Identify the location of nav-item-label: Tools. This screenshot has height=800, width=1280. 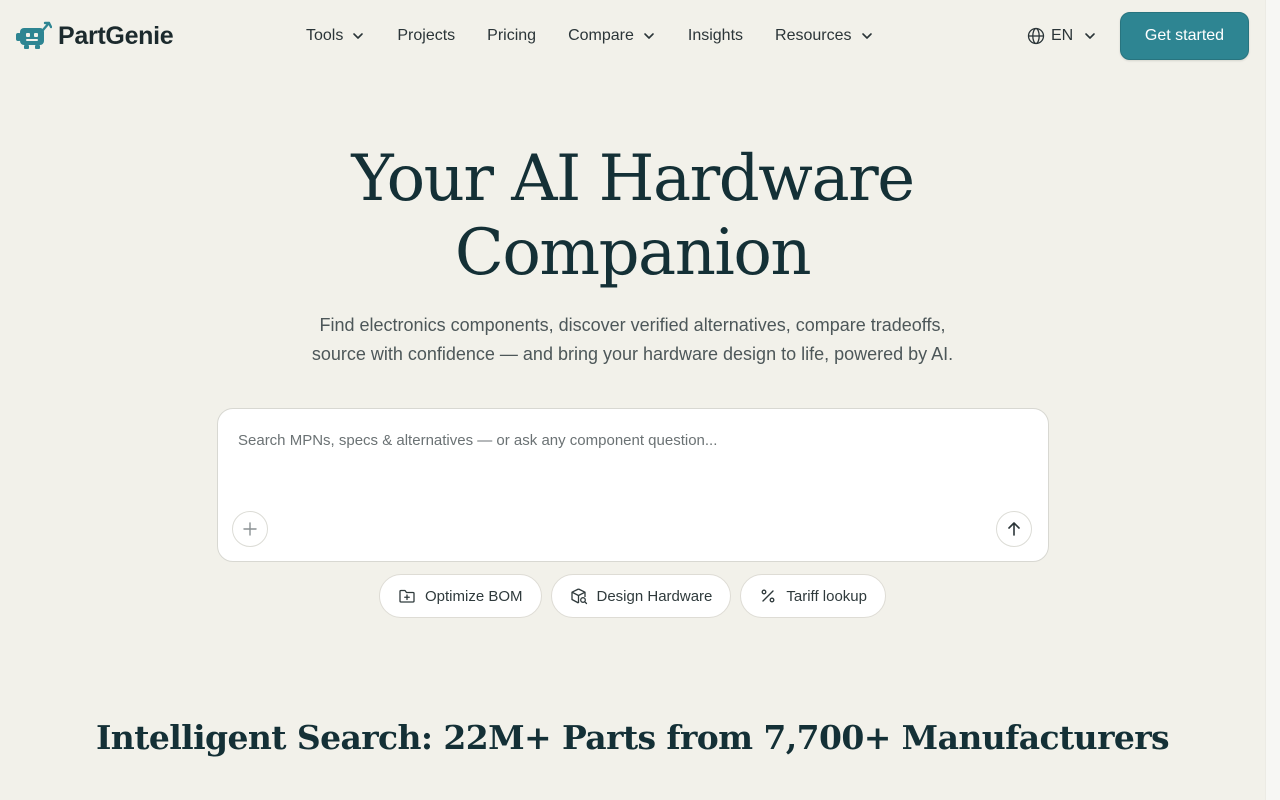
(325, 35).